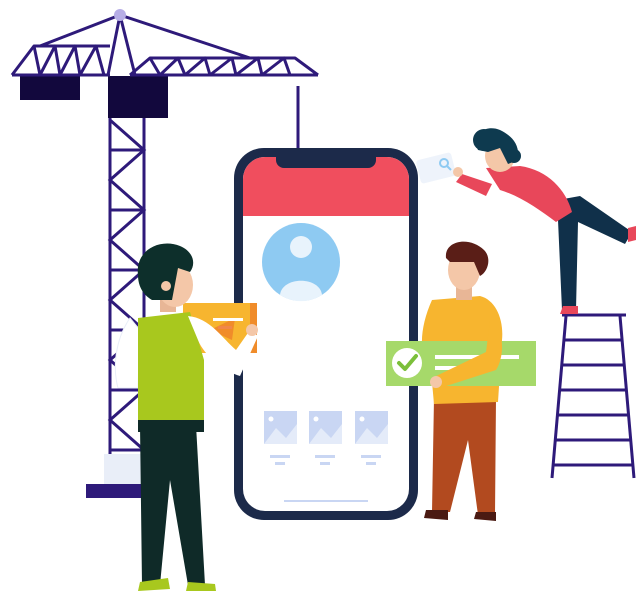 The height and width of the screenshot is (591, 636). Describe the element at coordinates (326, 161) in the screenshot. I see `phone-notch` at that location.